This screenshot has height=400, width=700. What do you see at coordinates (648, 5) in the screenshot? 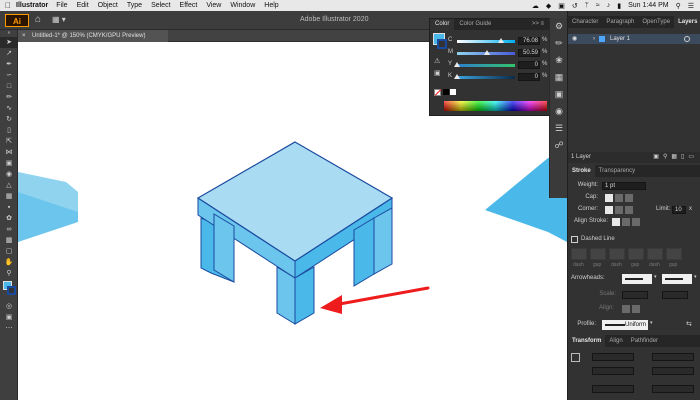
I see `menu-clock: Sun 1:44 PM` at bounding box center [648, 5].